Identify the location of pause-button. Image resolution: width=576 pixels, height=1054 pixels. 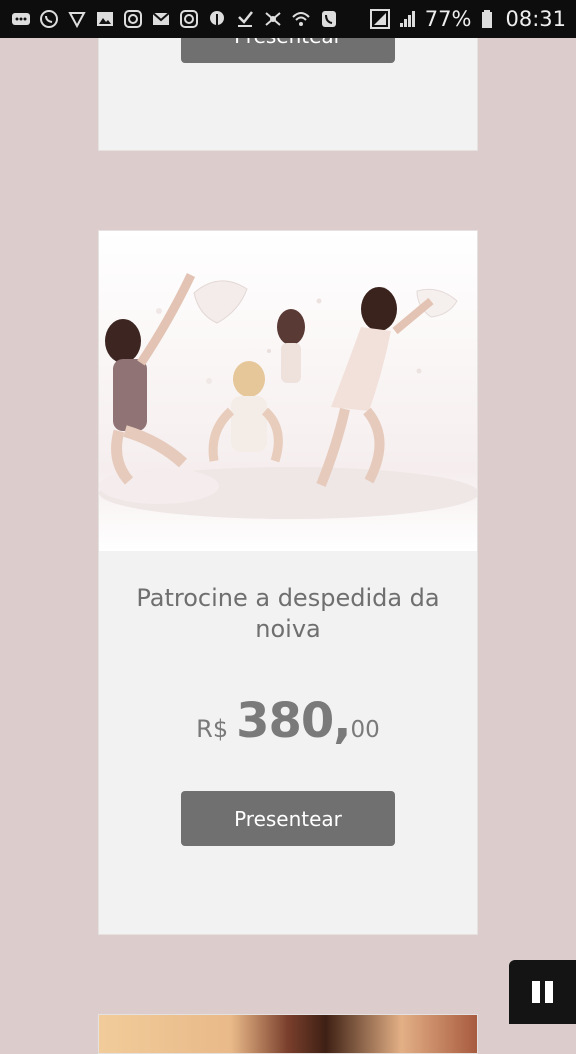
(542, 992).